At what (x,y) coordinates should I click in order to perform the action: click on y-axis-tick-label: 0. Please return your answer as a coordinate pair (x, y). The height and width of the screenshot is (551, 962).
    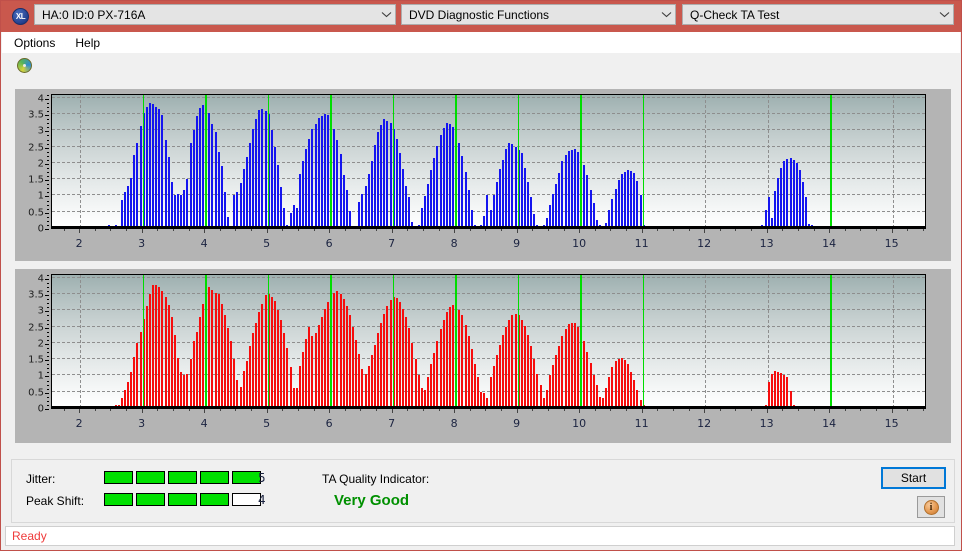
    Looking at the image, I should click on (40, 409).